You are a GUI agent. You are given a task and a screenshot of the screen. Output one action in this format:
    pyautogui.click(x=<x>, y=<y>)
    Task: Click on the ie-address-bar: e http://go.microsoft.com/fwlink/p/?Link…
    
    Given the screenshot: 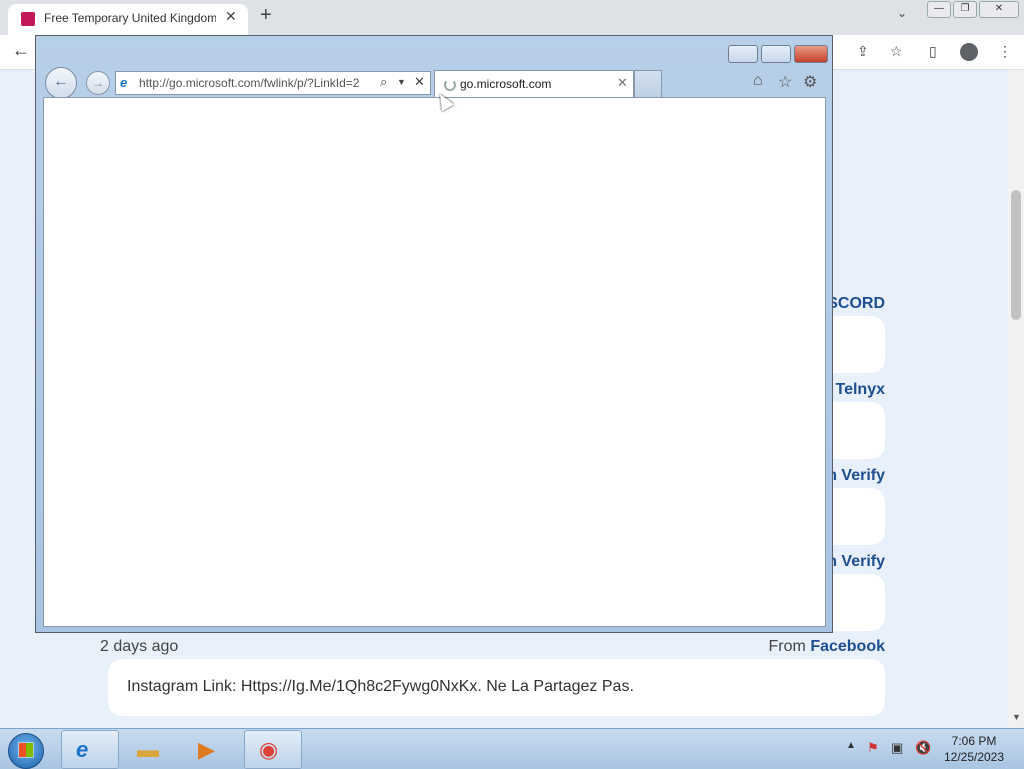 What is the action you would take?
    pyautogui.click(x=273, y=83)
    